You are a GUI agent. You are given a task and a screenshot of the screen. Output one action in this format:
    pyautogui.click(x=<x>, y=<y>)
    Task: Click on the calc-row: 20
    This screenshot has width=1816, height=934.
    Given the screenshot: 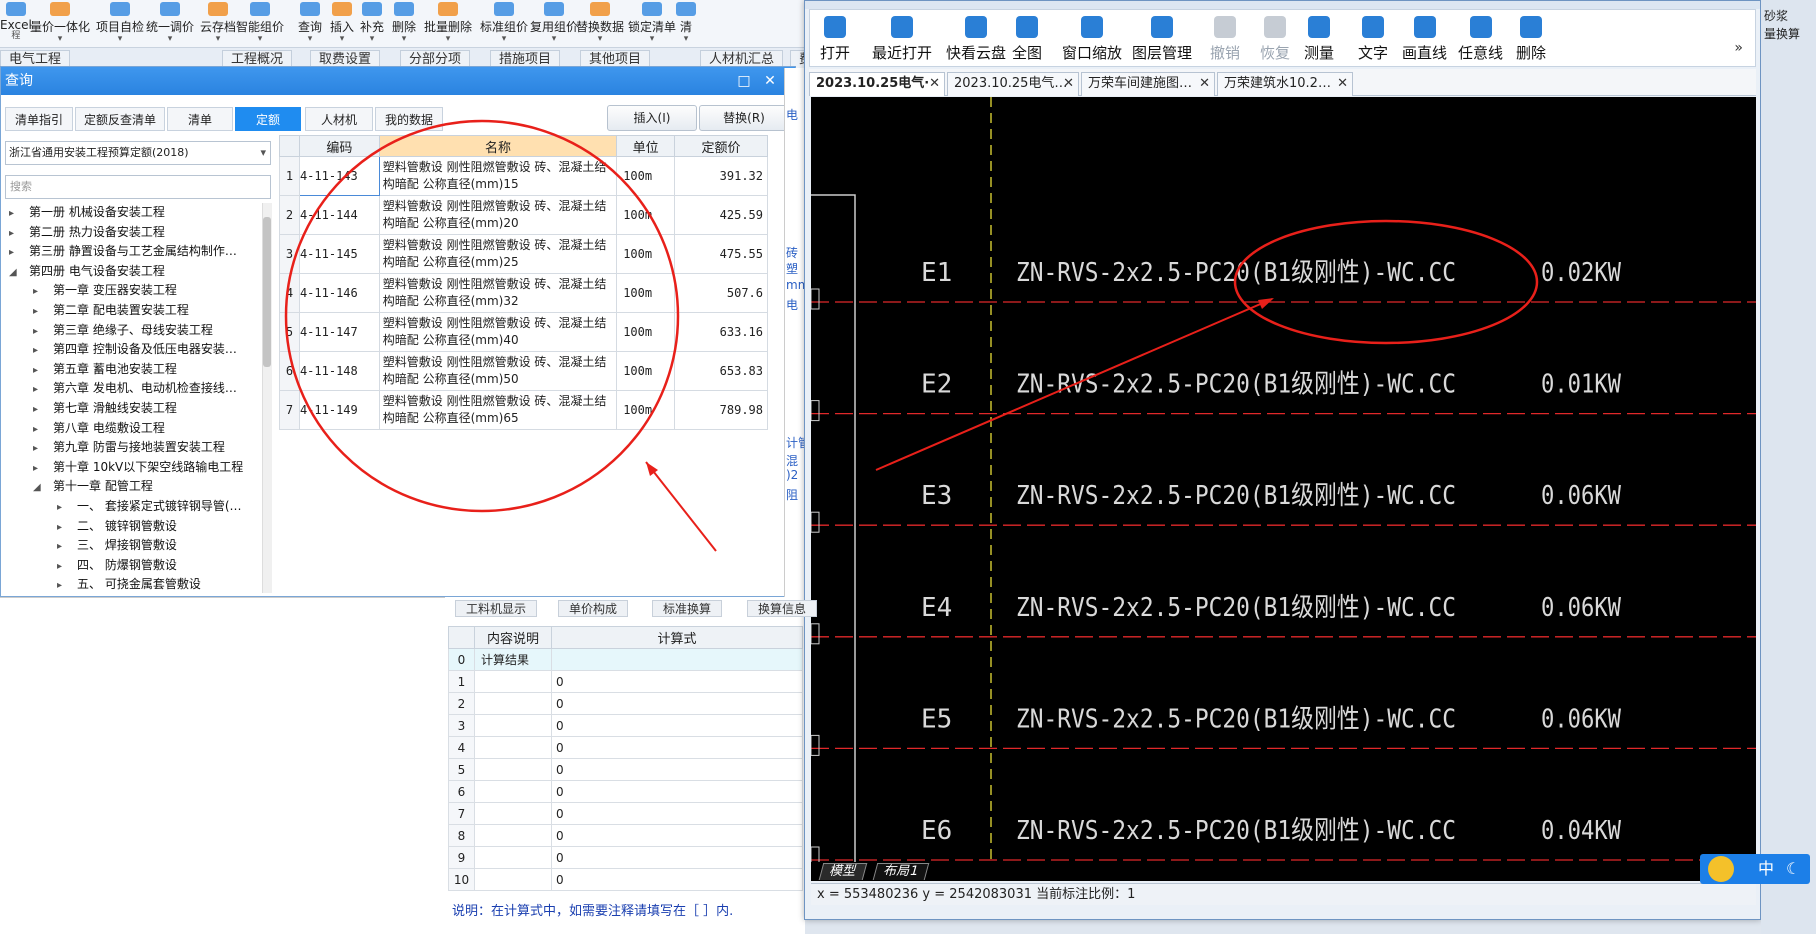 What is the action you would take?
    pyautogui.click(x=625, y=703)
    